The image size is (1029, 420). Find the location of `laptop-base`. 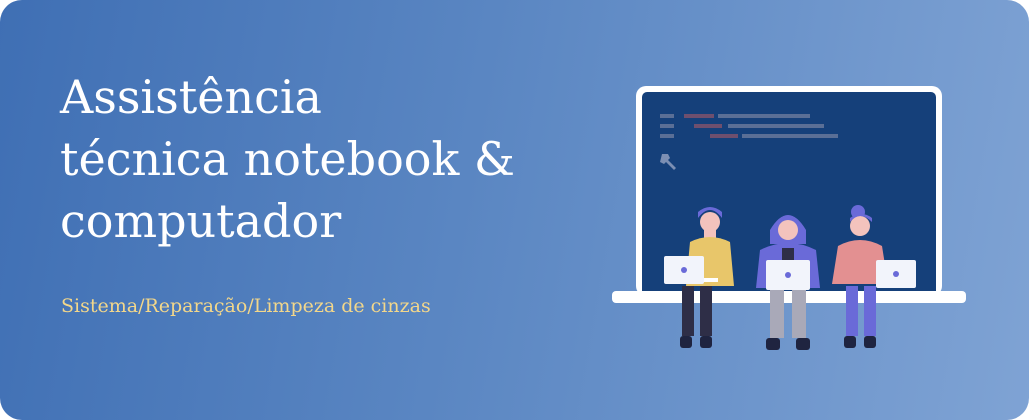

laptop-base is located at coordinates (789, 297).